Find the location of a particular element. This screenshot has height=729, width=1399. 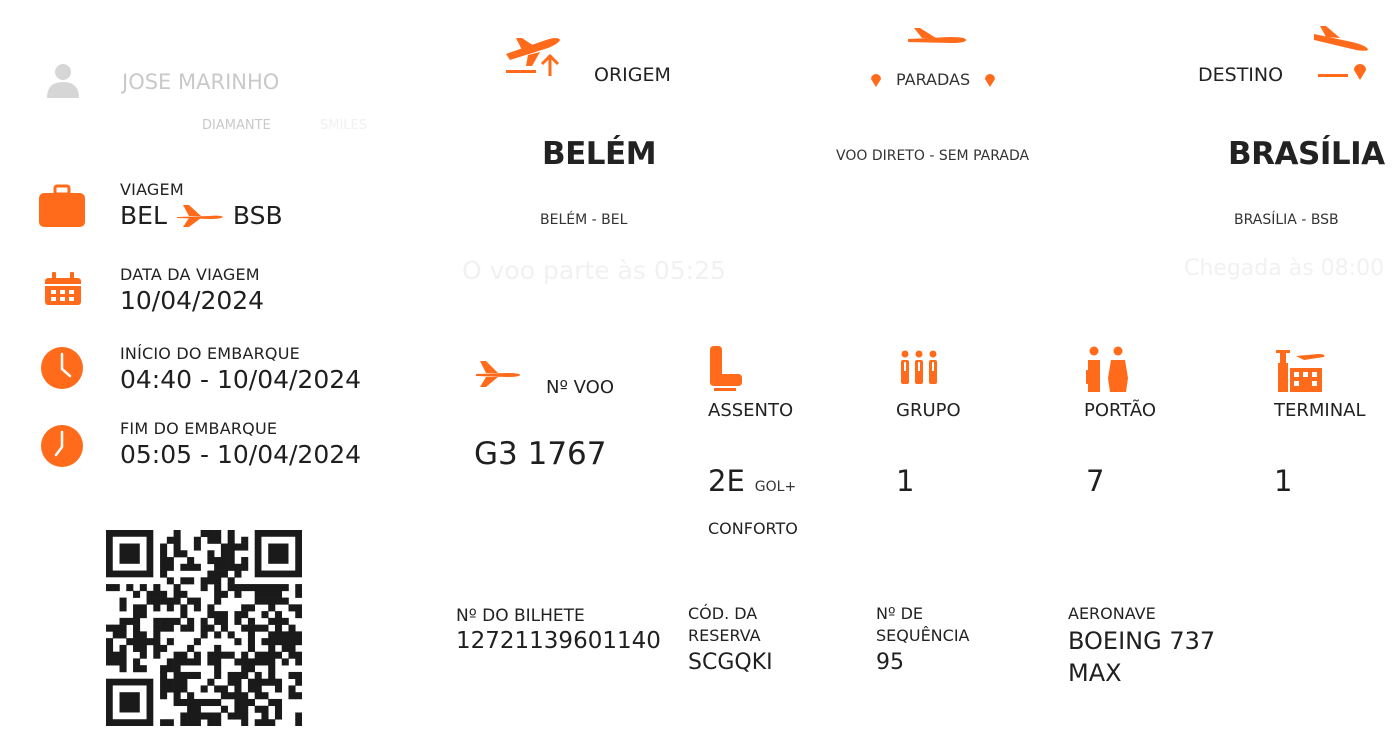

sequence-label-1: Nº DE is located at coordinates (900, 613).